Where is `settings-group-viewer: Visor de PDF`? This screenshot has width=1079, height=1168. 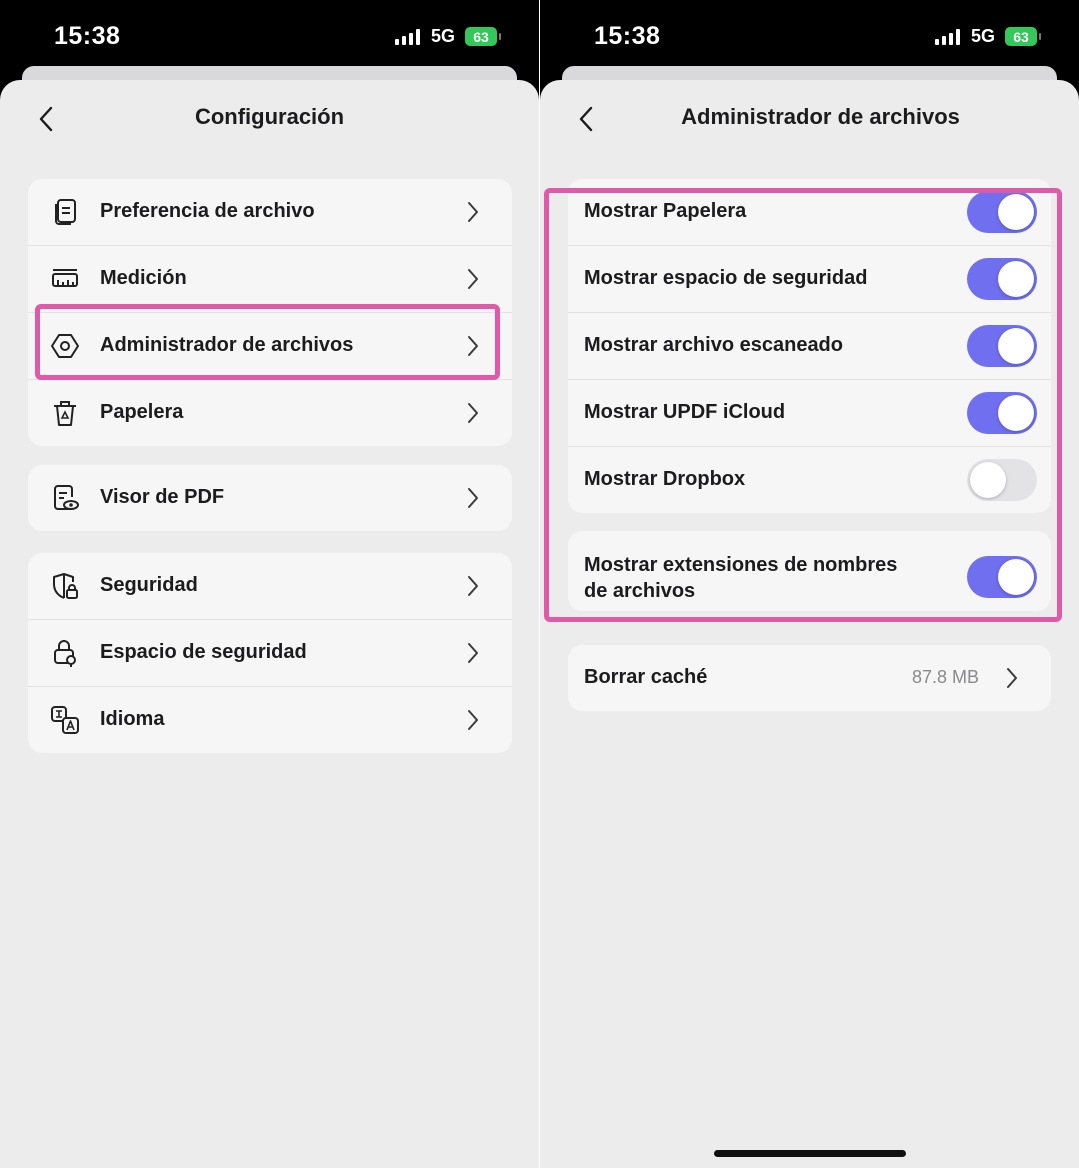
settings-group-viewer: Visor de PDF is located at coordinates (270, 498).